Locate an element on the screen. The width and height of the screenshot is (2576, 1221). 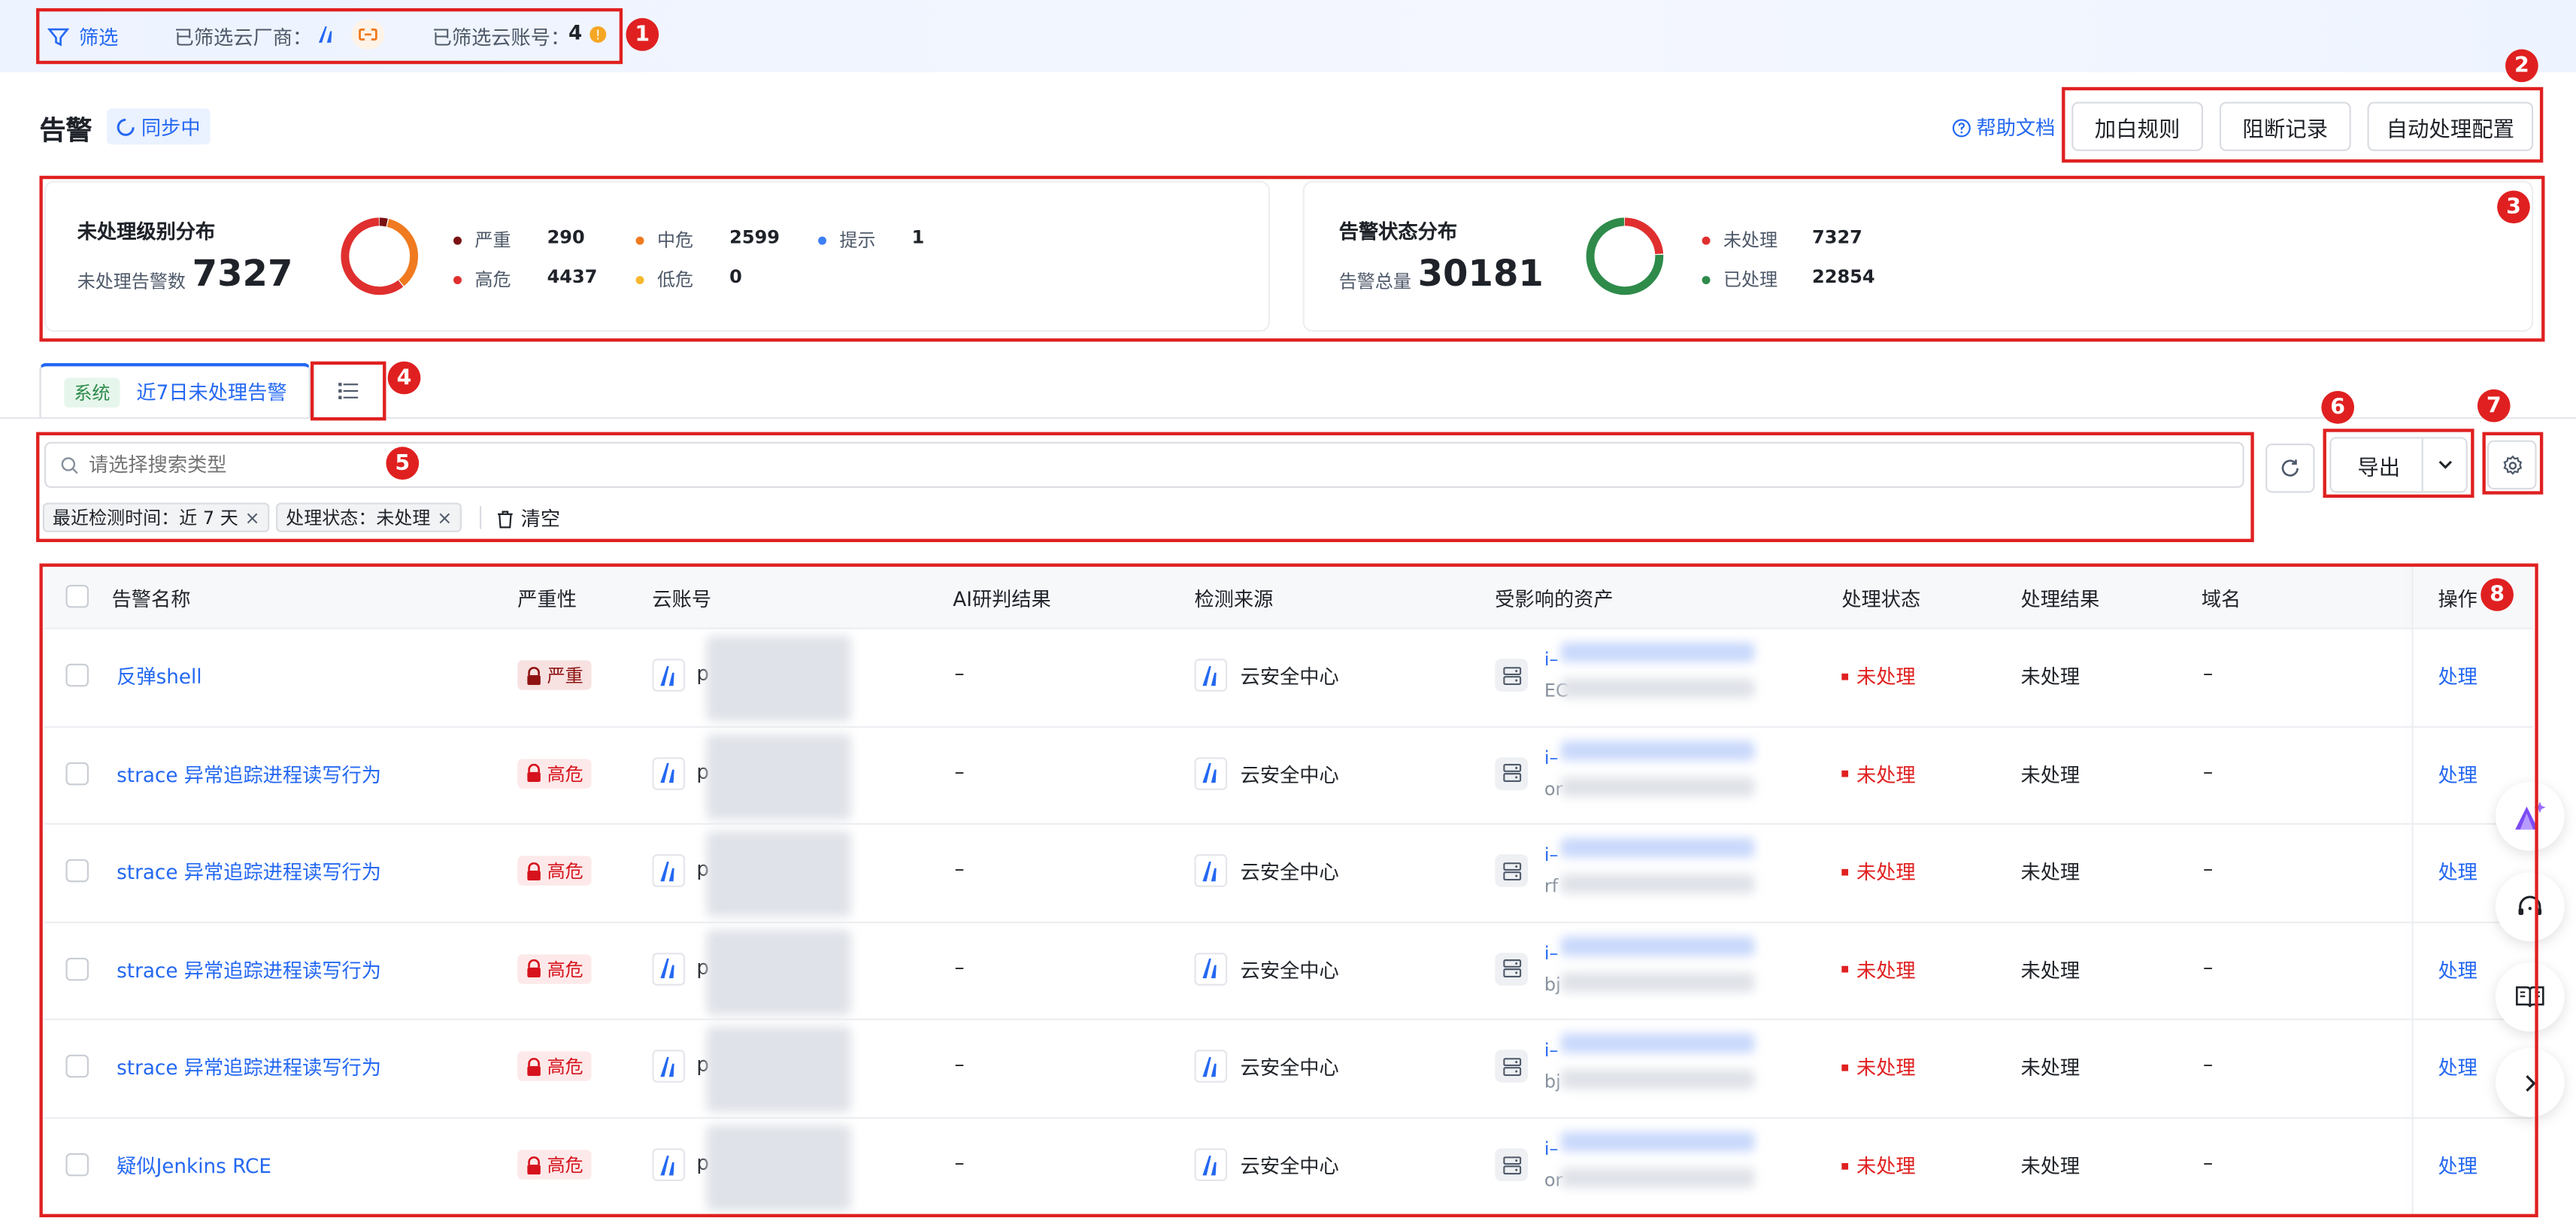
column-header: 告警名称 is located at coordinates (151, 599).